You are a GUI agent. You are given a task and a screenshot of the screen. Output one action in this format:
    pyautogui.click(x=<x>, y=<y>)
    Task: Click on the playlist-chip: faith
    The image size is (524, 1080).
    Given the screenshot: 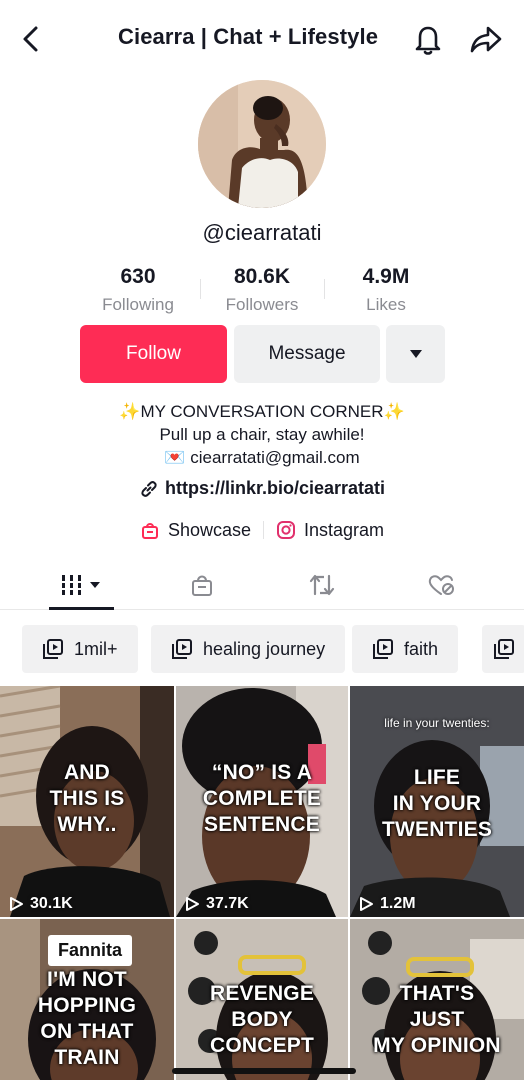 What is the action you would take?
    pyautogui.click(x=405, y=649)
    